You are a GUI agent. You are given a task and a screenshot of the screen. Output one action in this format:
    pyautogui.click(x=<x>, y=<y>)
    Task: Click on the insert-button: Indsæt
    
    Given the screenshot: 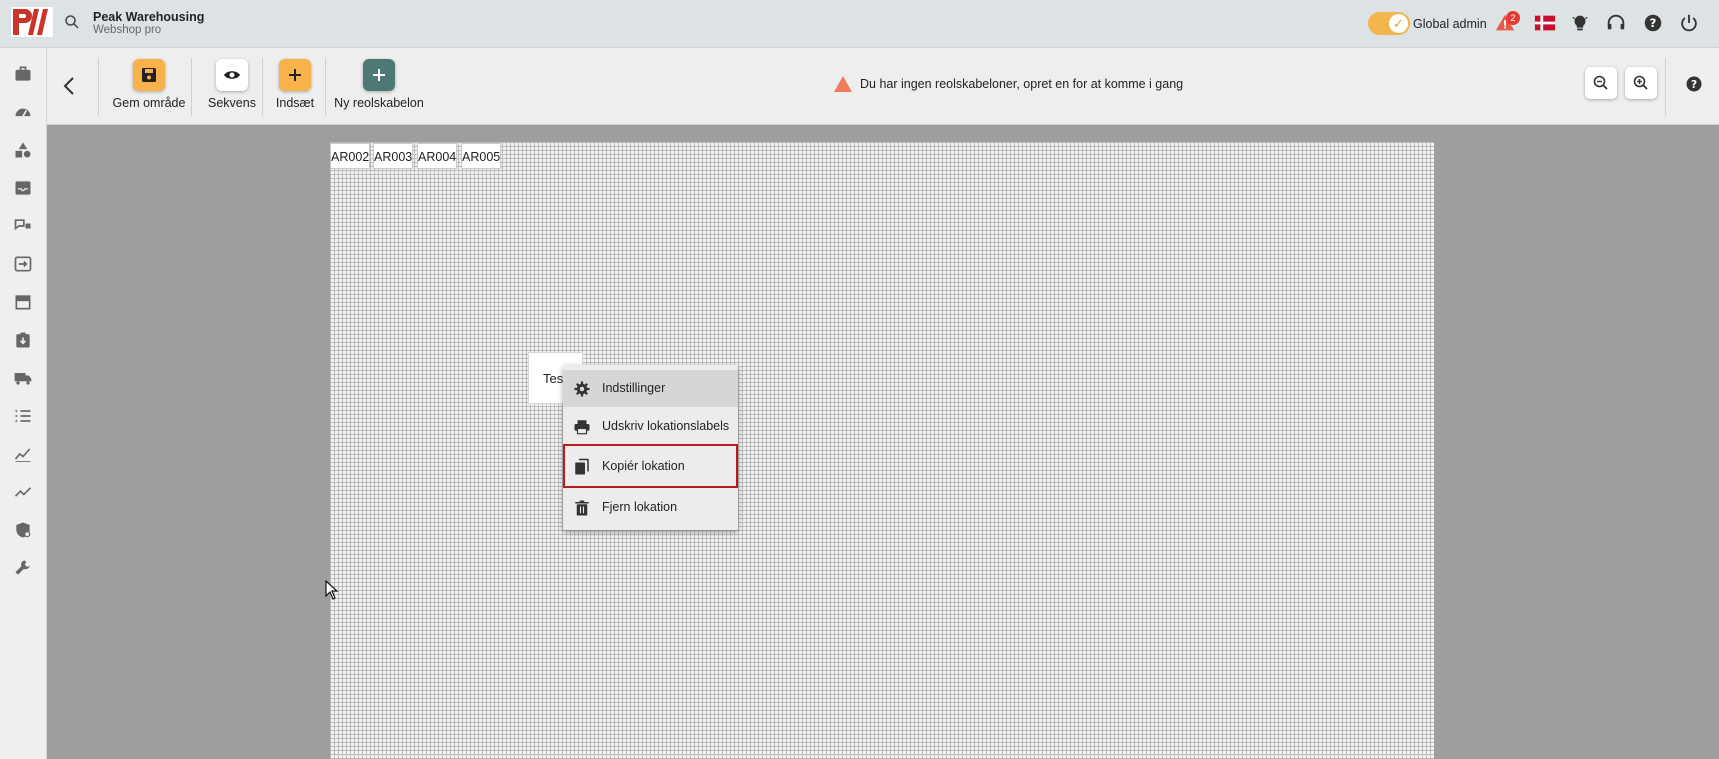 What is the action you would take?
    pyautogui.click(x=295, y=84)
    